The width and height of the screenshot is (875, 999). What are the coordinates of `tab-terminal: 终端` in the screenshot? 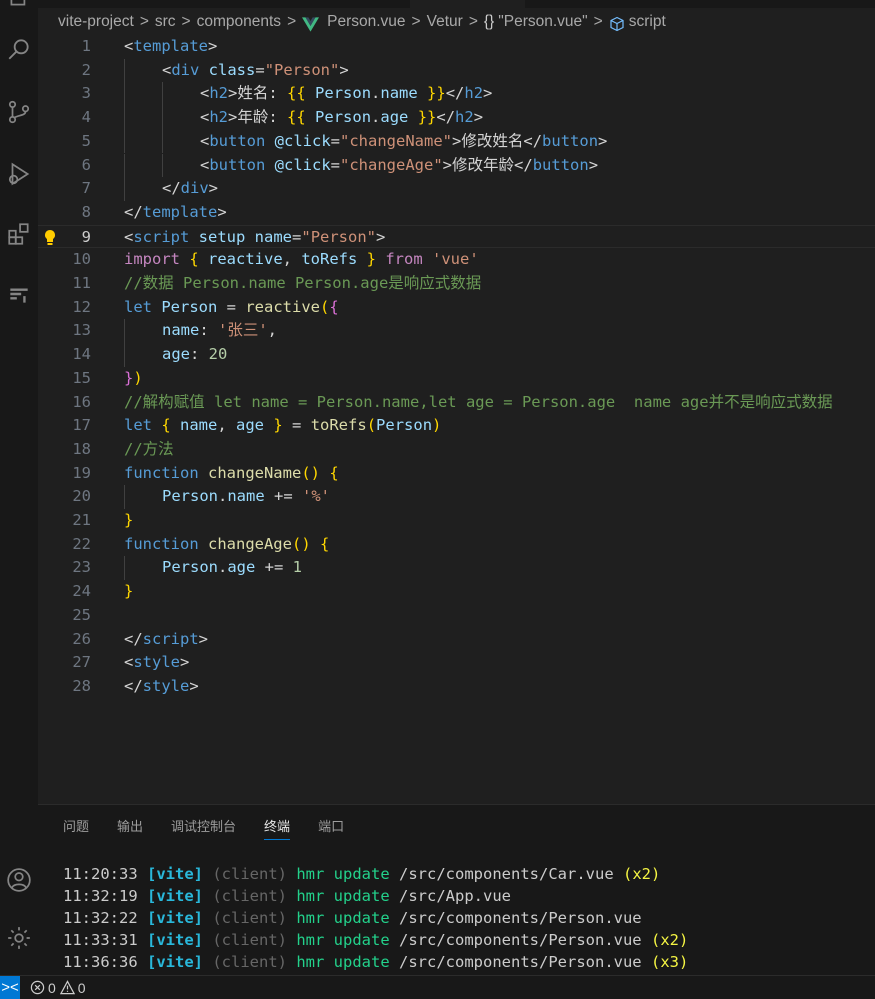 It's located at (277, 831).